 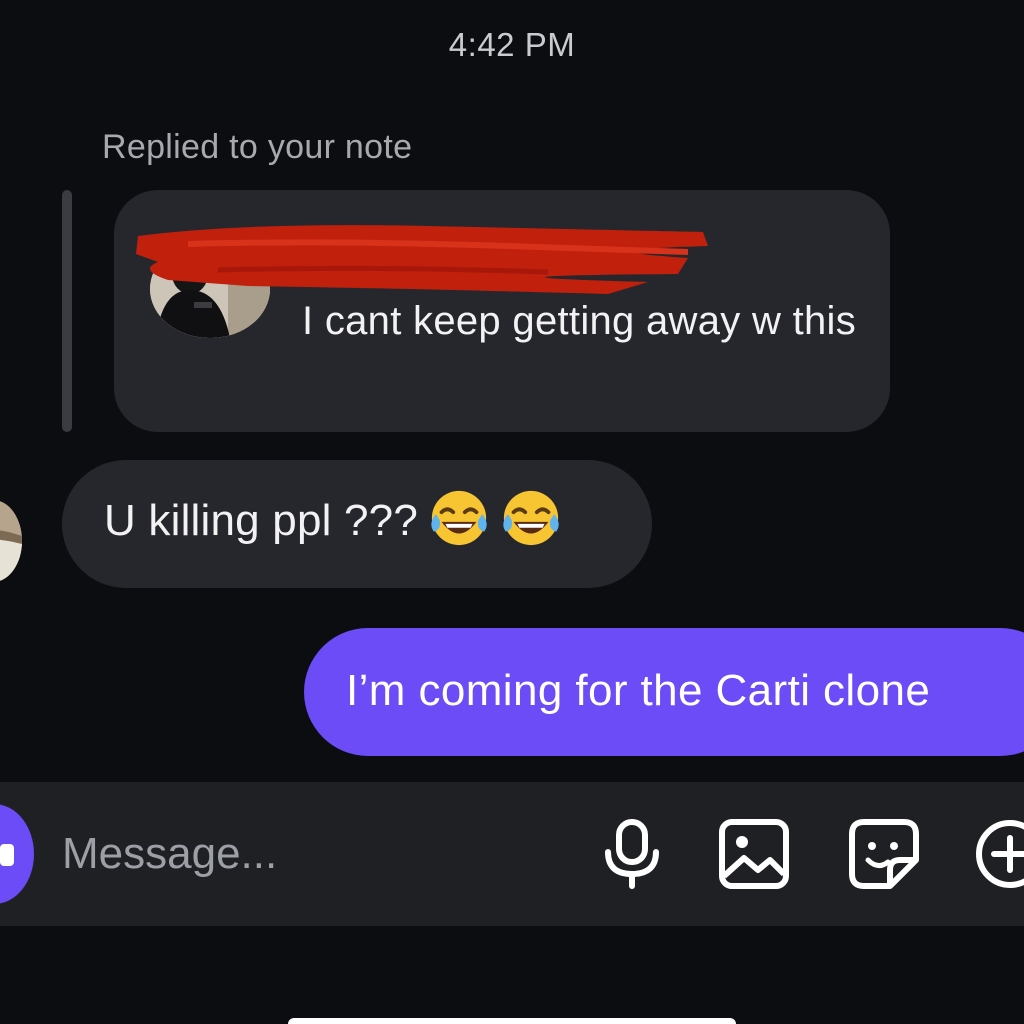 What do you see at coordinates (754, 854) in the screenshot?
I see `gallery-icon` at bounding box center [754, 854].